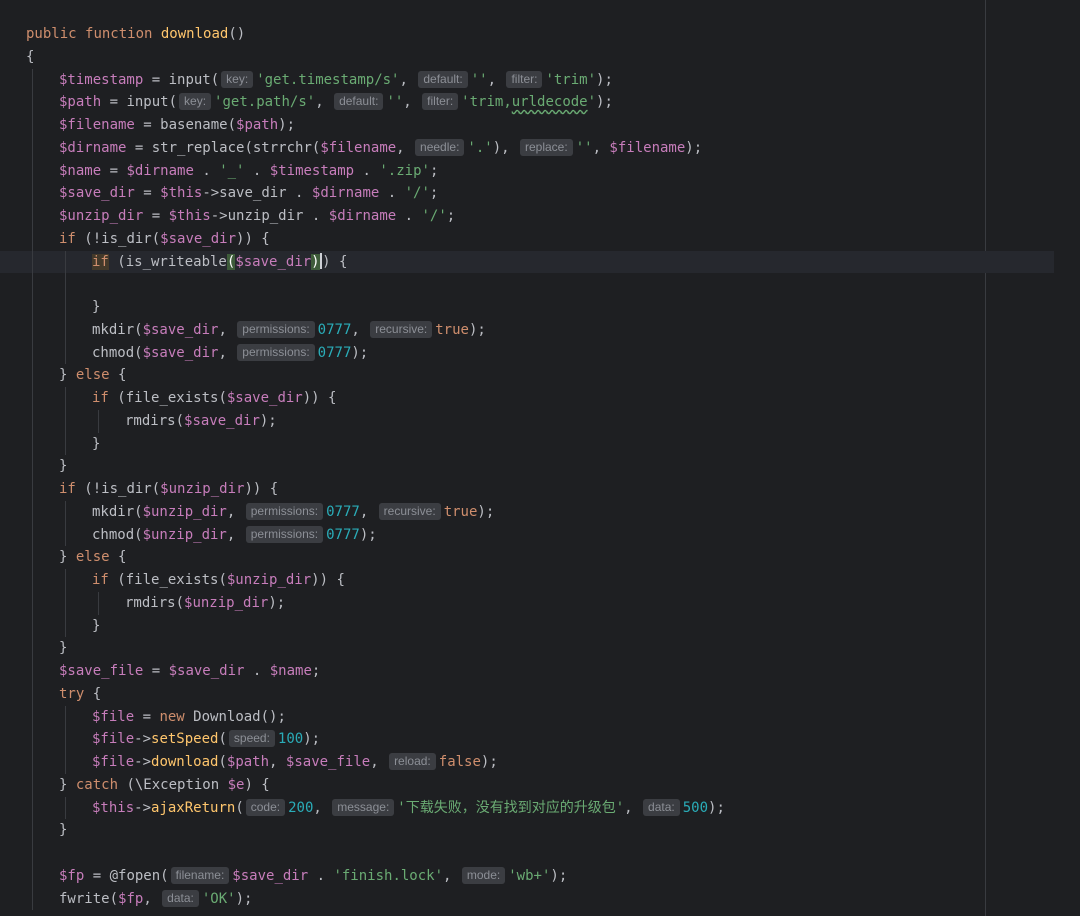 The width and height of the screenshot is (1080, 916). Describe the element at coordinates (131, 898) in the screenshot. I see `variable-token: $fp` at that location.